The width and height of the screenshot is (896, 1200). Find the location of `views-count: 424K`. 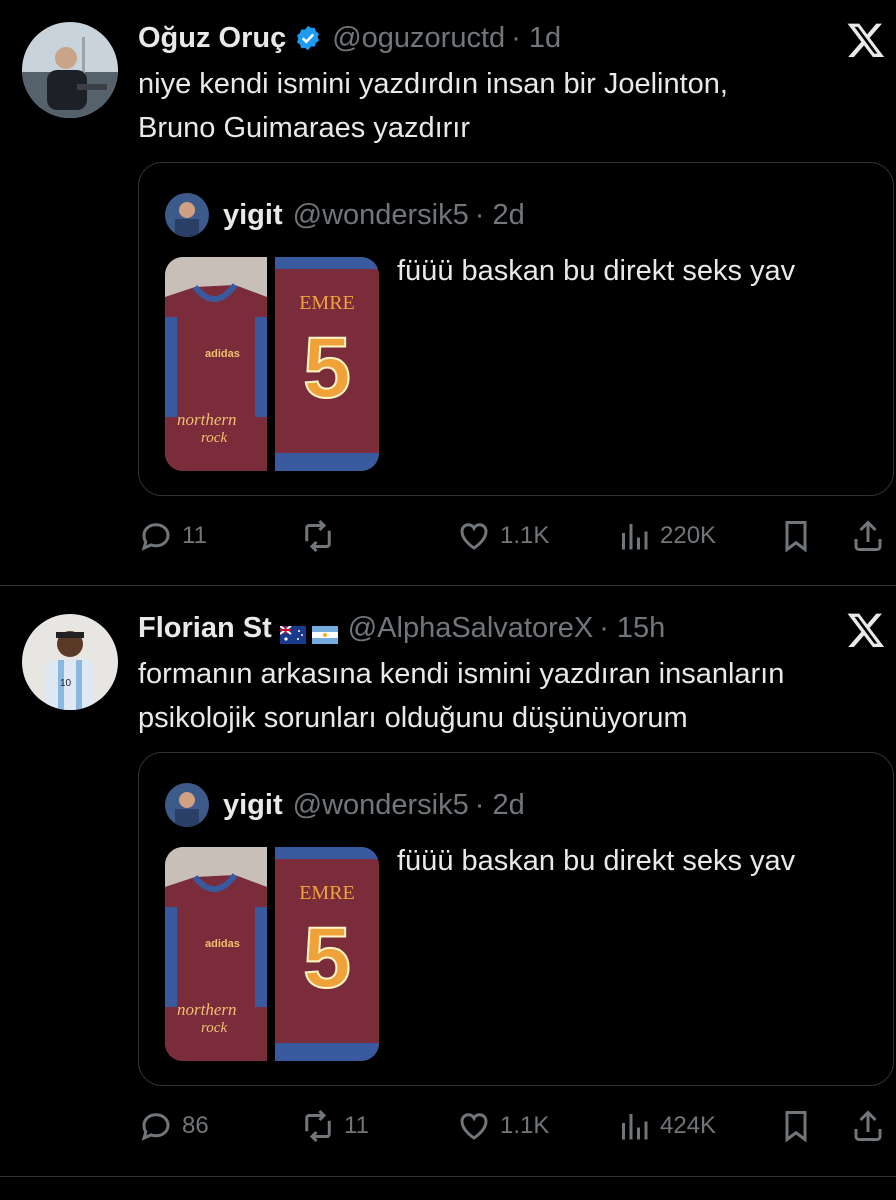

views-count: 424K is located at coordinates (688, 1125).